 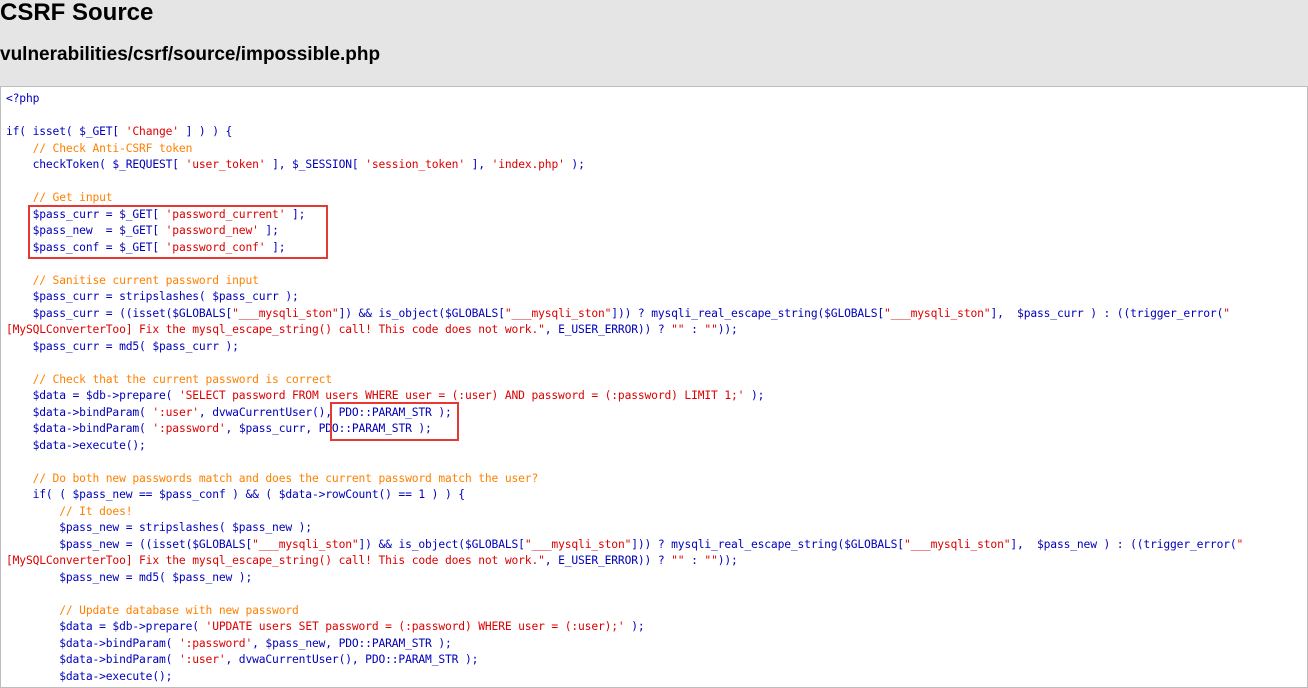 I want to click on code-line: // Update database with new password, so click(x=624, y=611).